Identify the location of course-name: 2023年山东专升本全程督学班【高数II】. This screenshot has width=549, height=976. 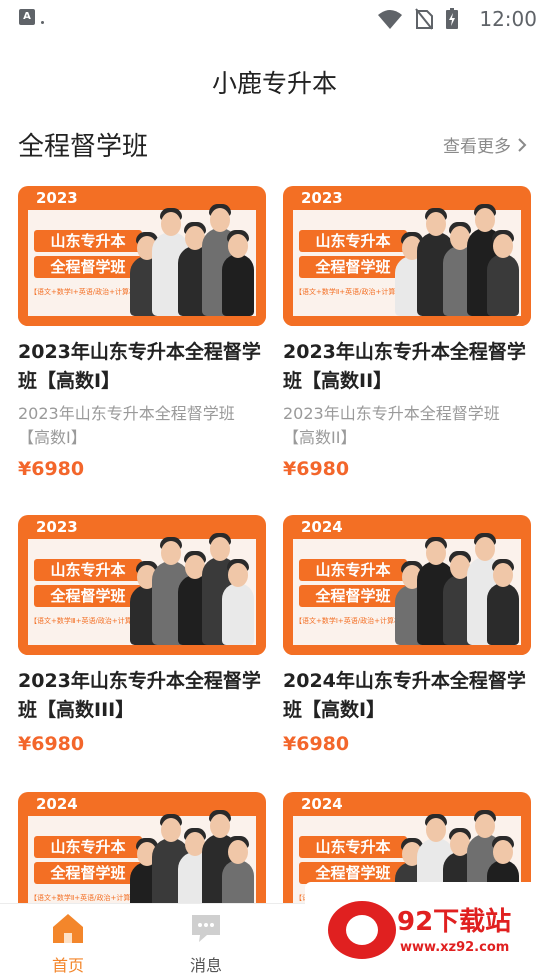
(404, 366).